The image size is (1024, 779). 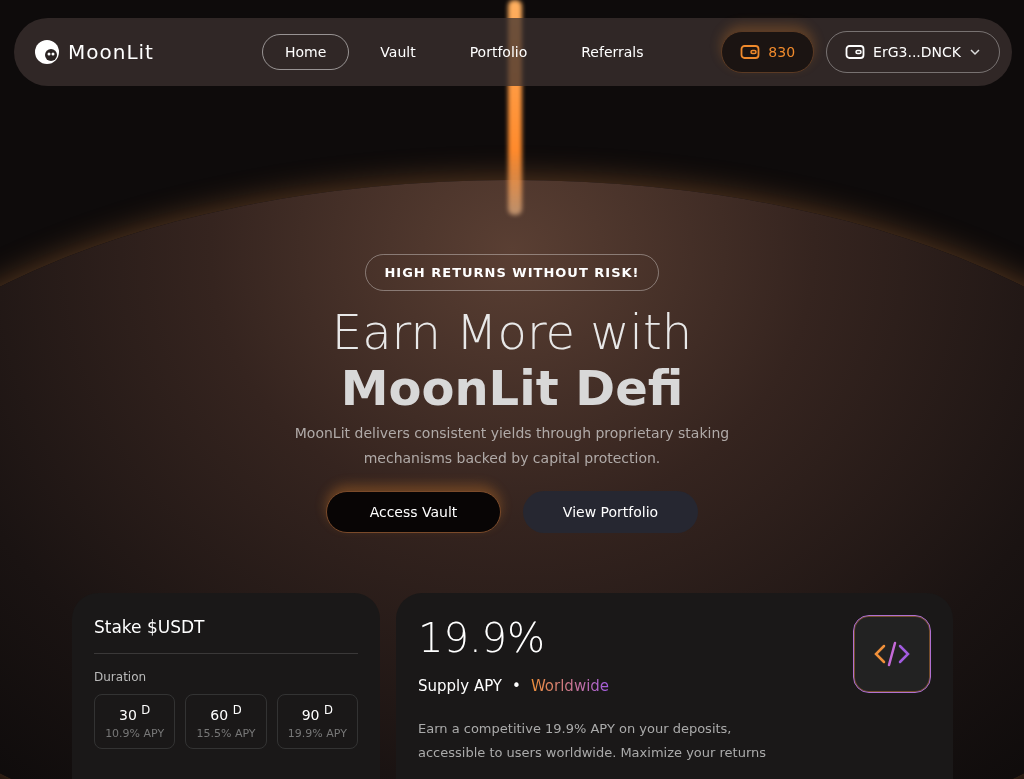 What do you see at coordinates (135, 721) in the screenshot?
I see `duration-option: 30 $^{D}$ 10.9% APY` at bounding box center [135, 721].